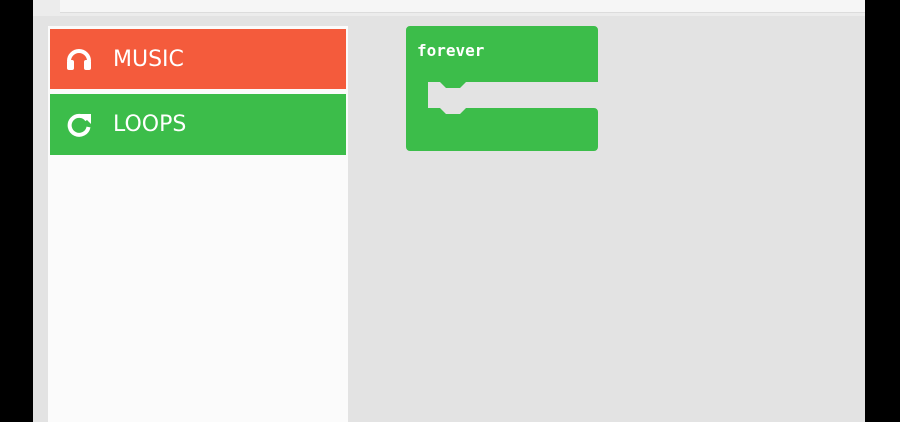 Image resolution: width=900 pixels, height=422 pixels. I want to click on top-toolbar, so click(449, 8).